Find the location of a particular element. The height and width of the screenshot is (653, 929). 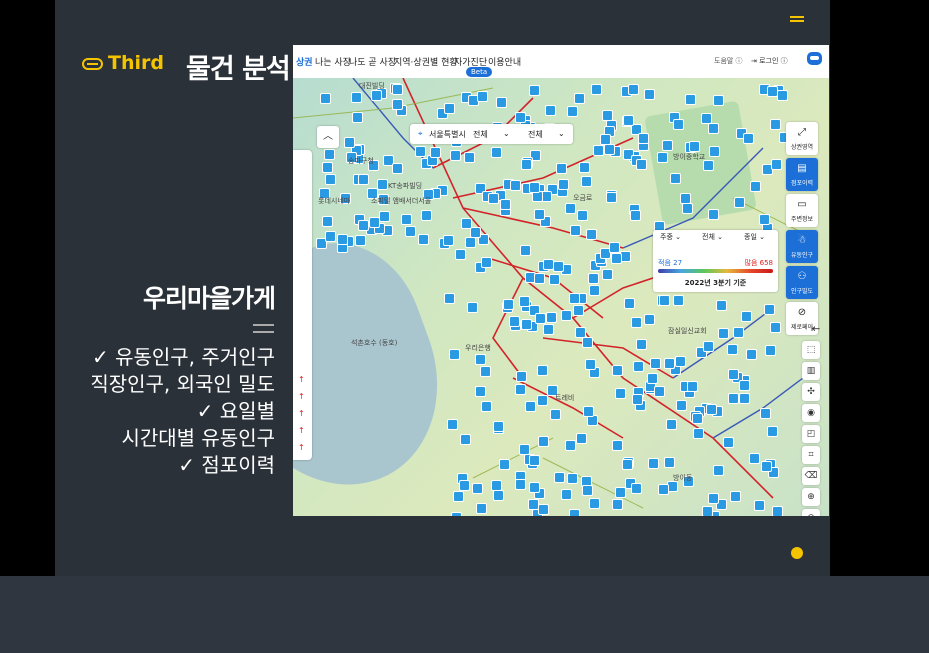

compass-icon: ✣ is located at coordinates (811, 392).